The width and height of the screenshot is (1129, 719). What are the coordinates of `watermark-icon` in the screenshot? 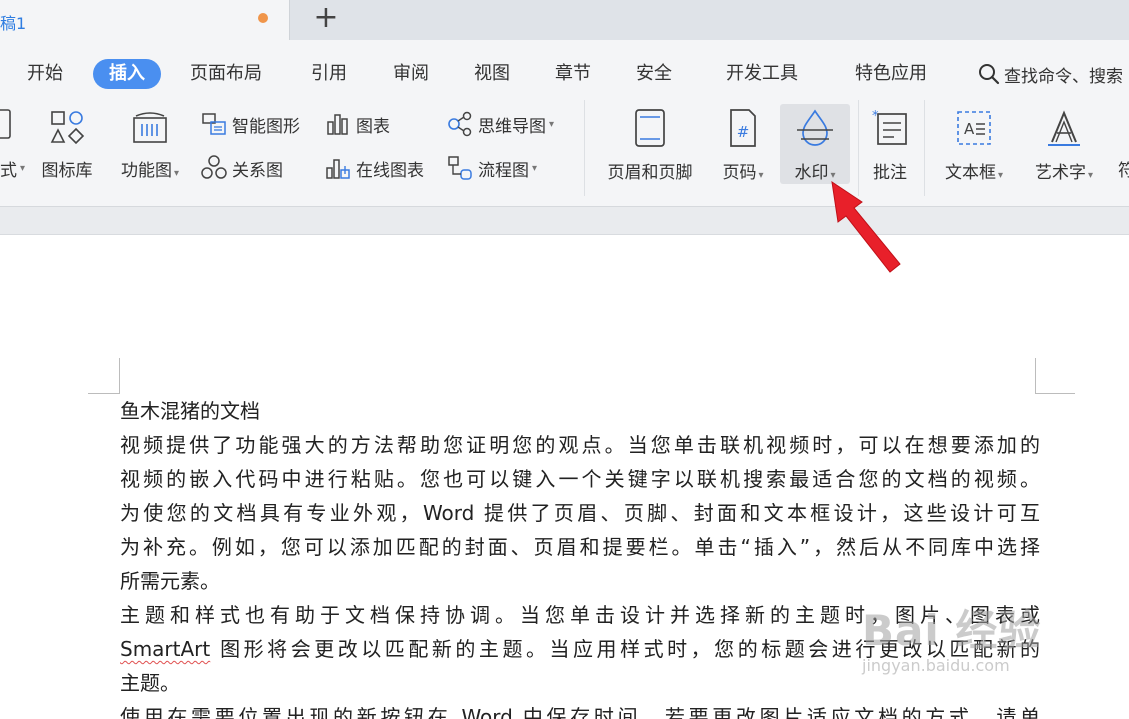 It's located at (815, 127).